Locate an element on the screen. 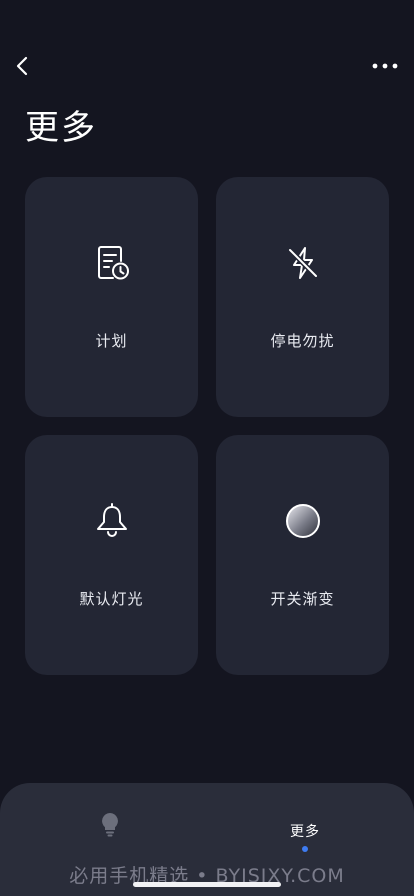  chevron-left-icon is located at coordinates (22, 66).